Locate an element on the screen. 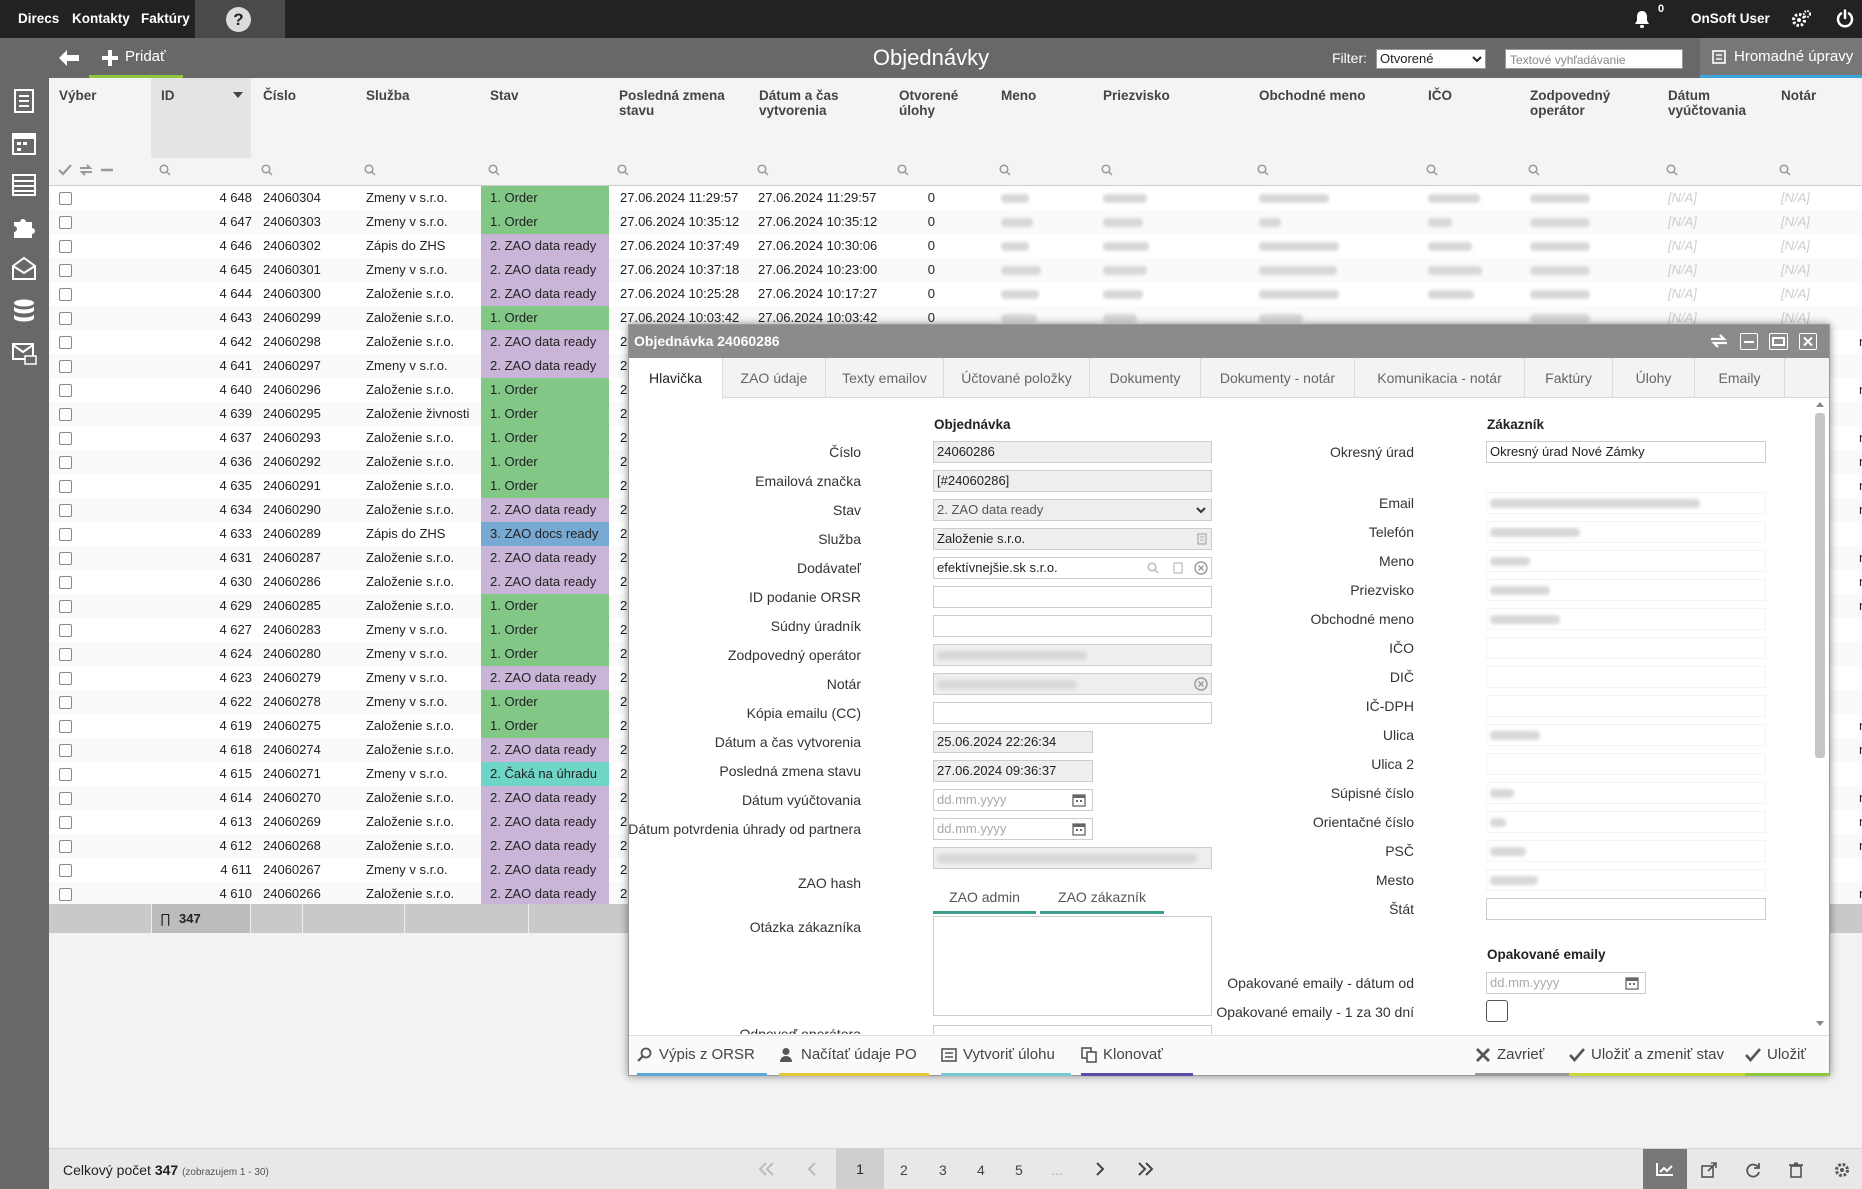 Image resolution: width=1862 pixels, height=1189 pixels. zao-hash-field is located at coordinates (1072, 858).